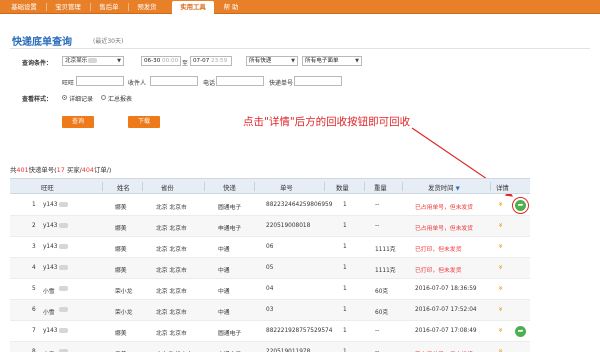 The height and width of the screenshot is (352, 600). I want to click on date-from-value: 06-30, so click(152, 61).